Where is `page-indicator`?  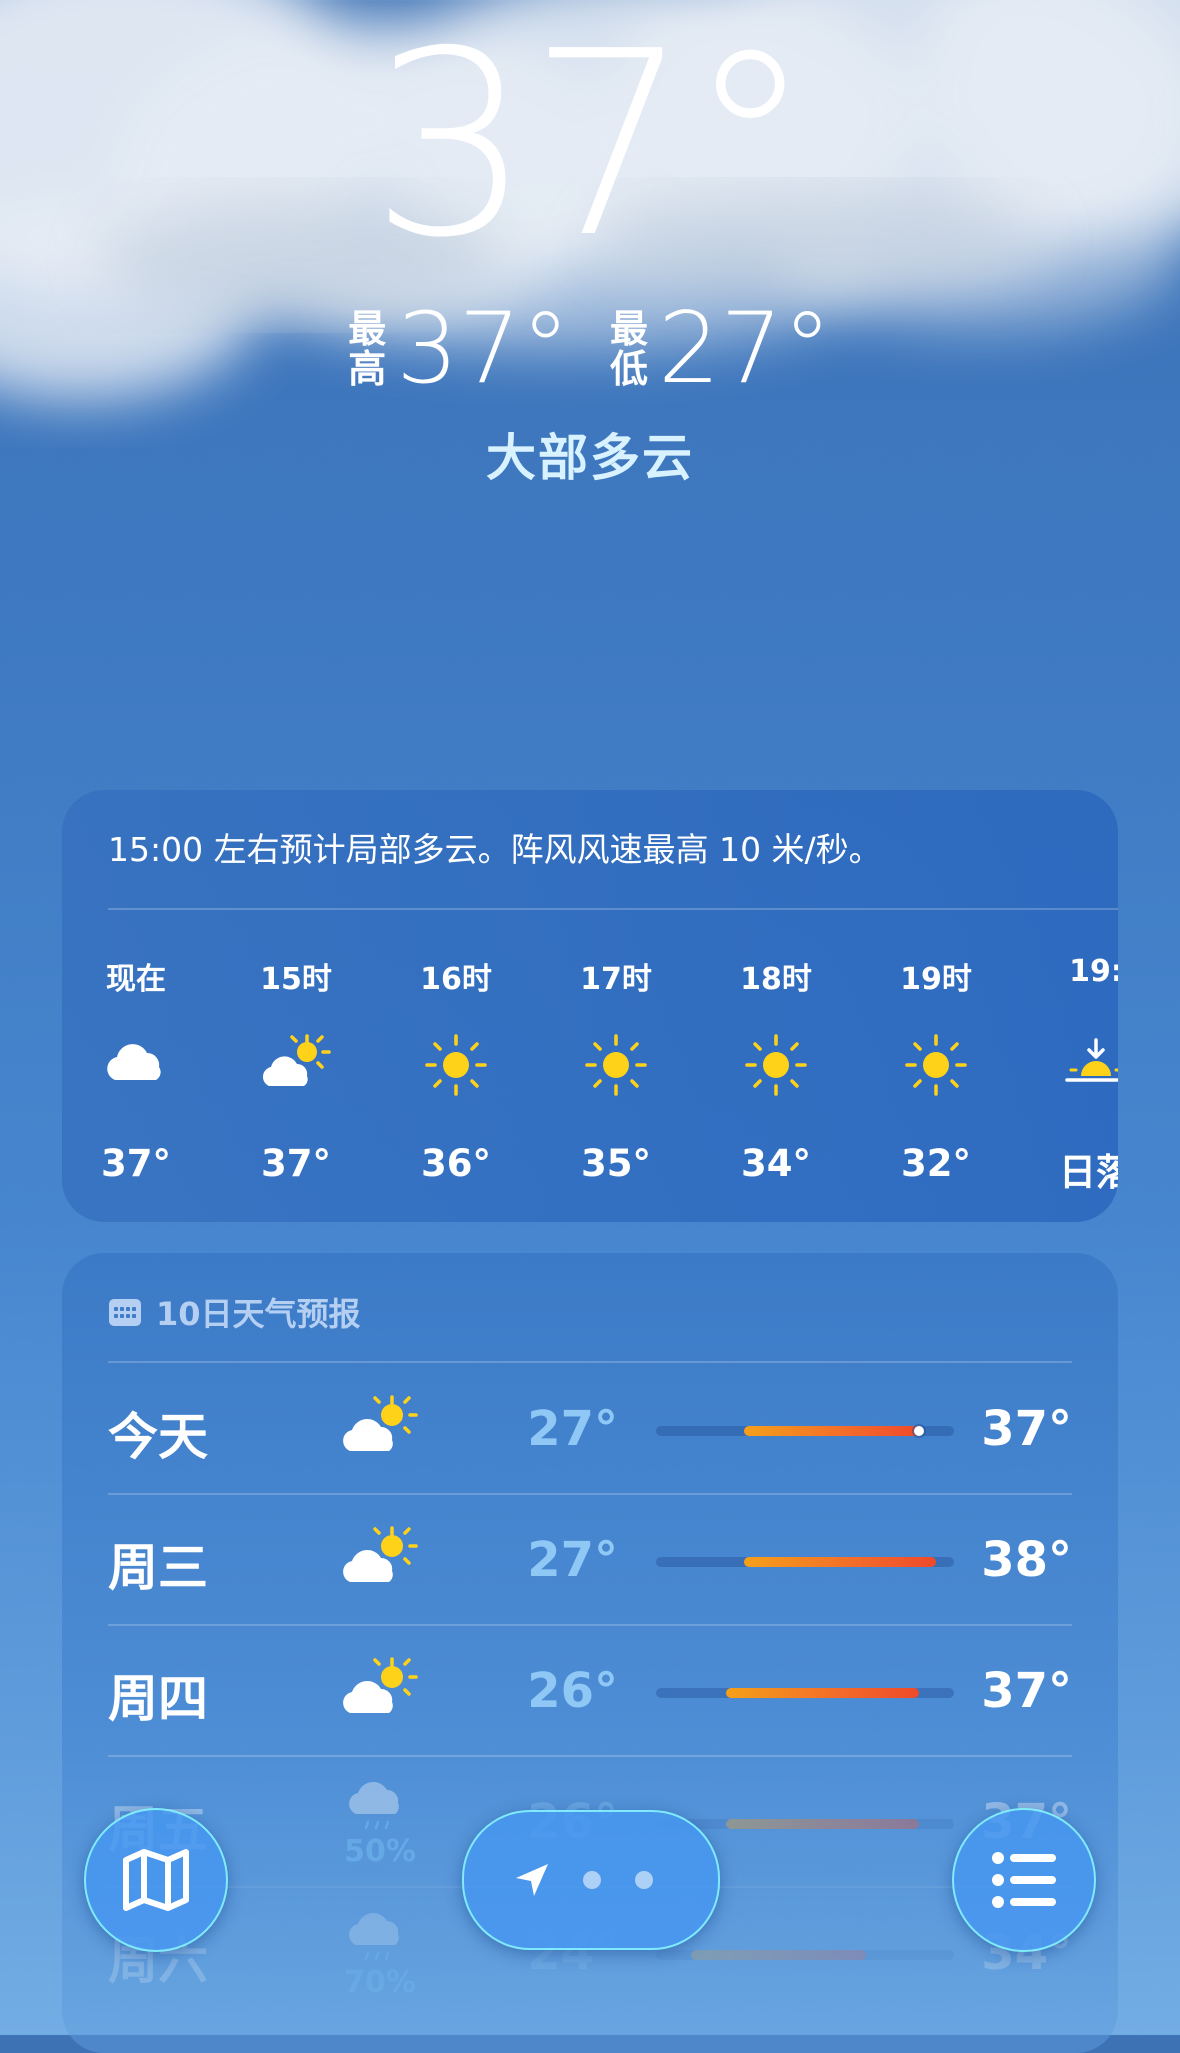 page-indicator is located at coordinates (591, 1880).